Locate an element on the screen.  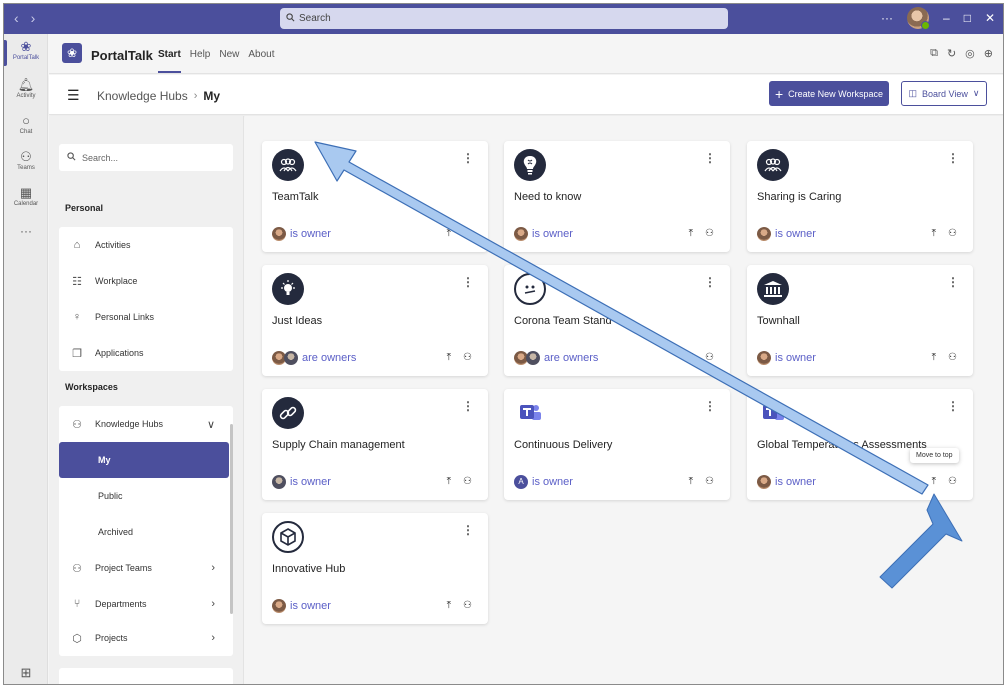
tab-help: Help is located at coordinates (200, 61).